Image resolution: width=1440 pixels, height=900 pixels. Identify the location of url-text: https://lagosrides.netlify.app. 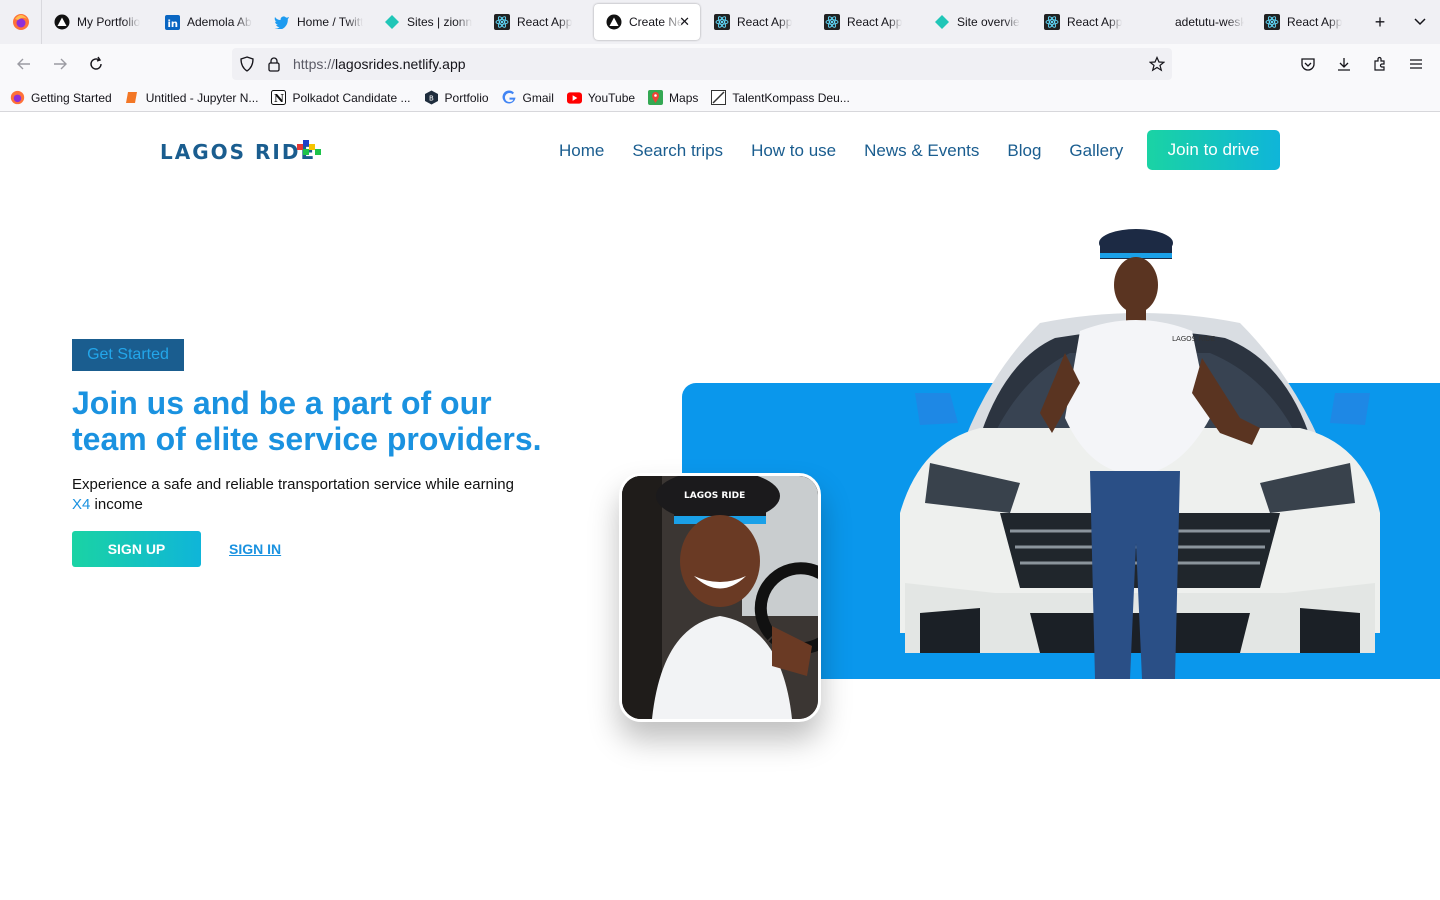
(379, 64).